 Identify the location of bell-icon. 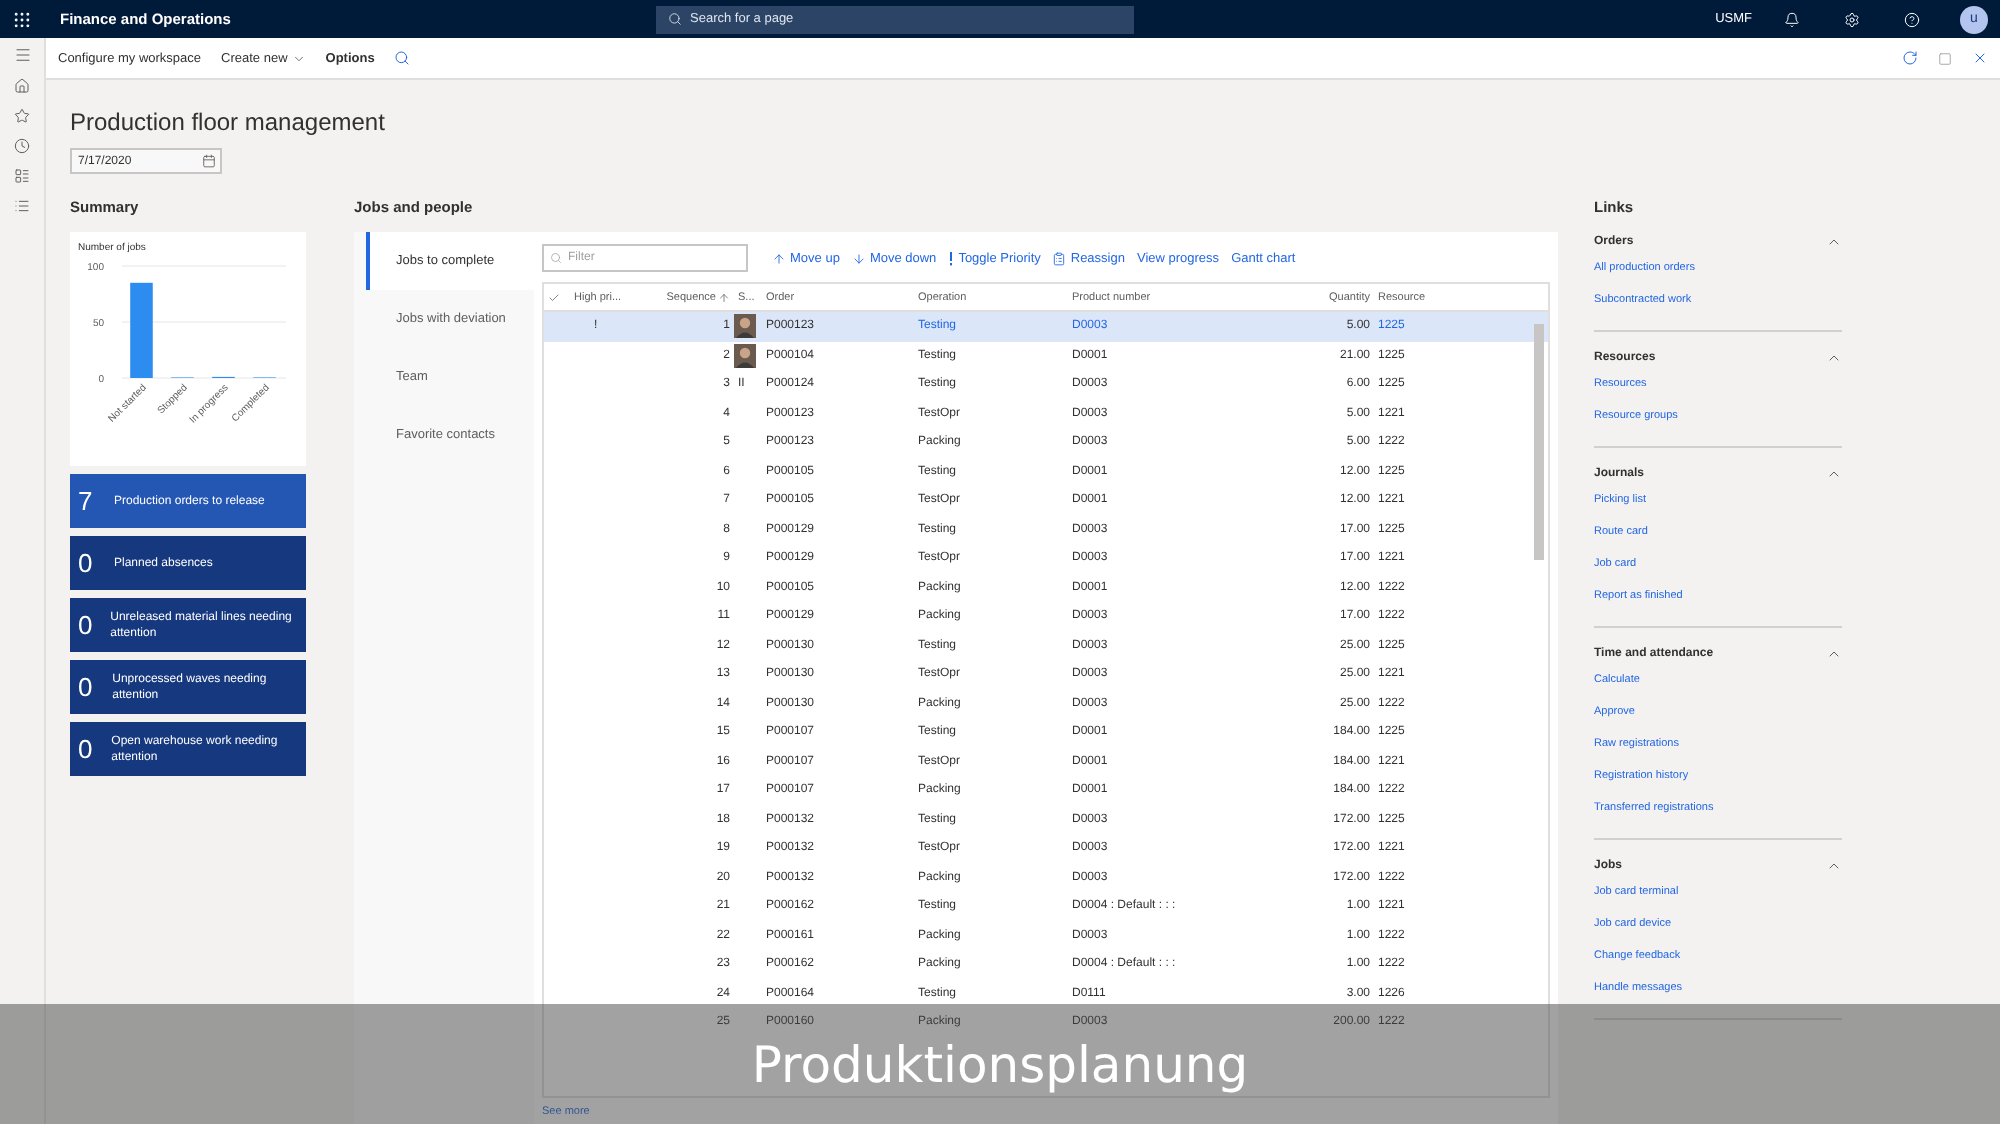
(1792, 19).